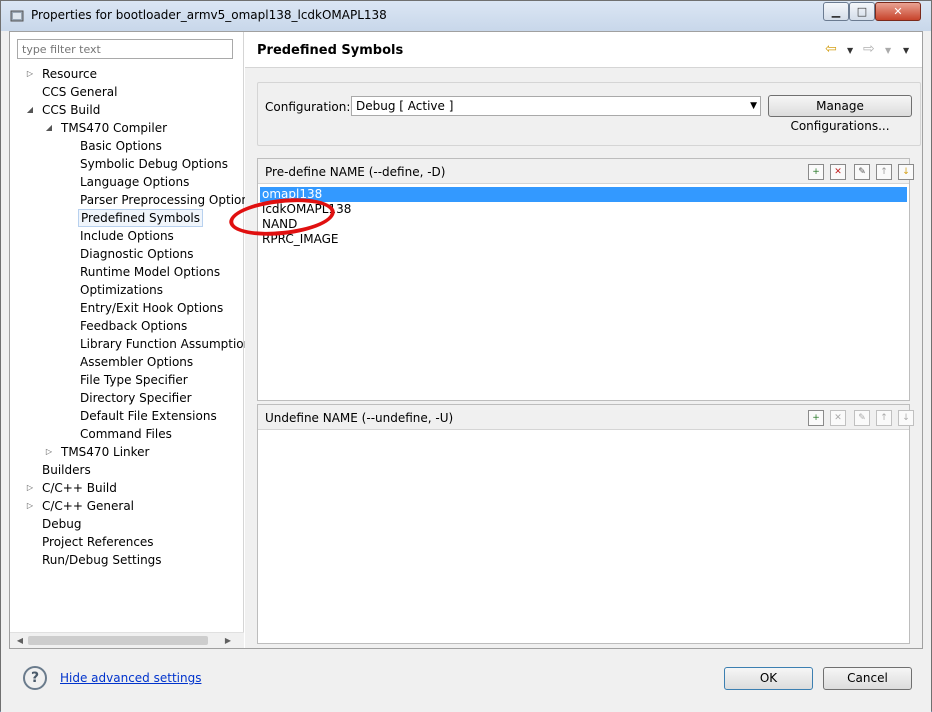  Describe the element at coordinates (17, 16) in the screenshot. I see `app-icon` at that location.